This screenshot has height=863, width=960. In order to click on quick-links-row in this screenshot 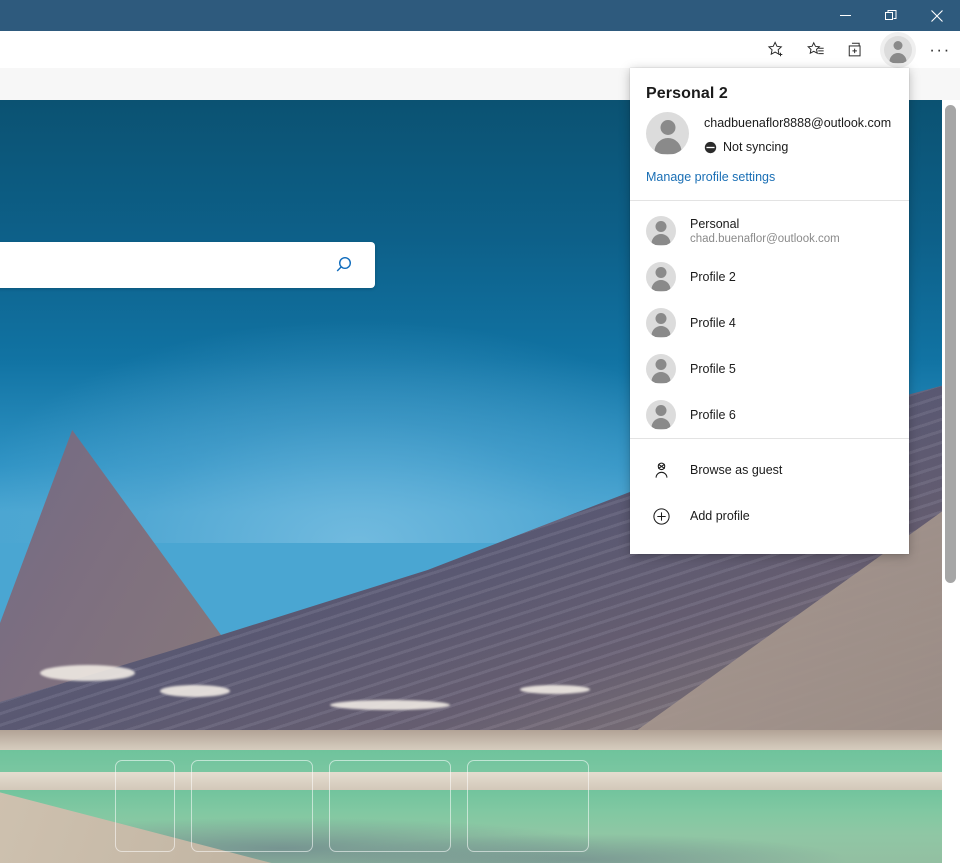, I will do `click(352, 806)`.